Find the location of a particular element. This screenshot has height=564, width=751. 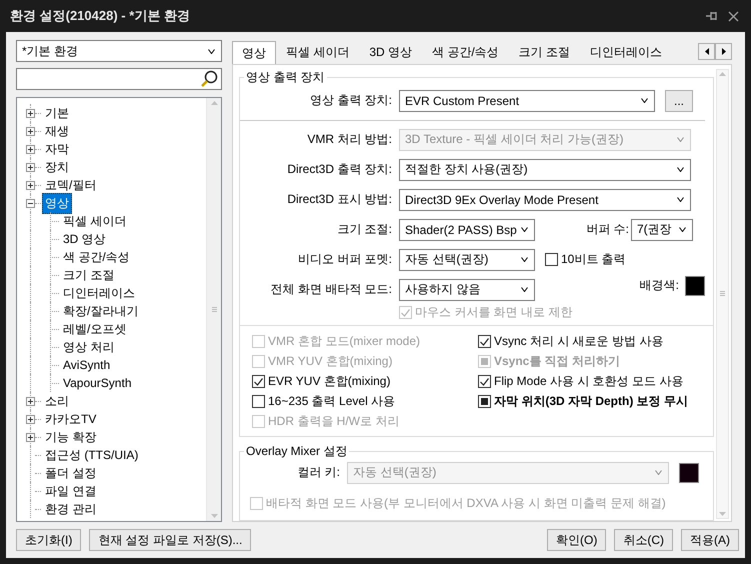

dropdown: EVR Custom Present is located at coordinates (527, 101).